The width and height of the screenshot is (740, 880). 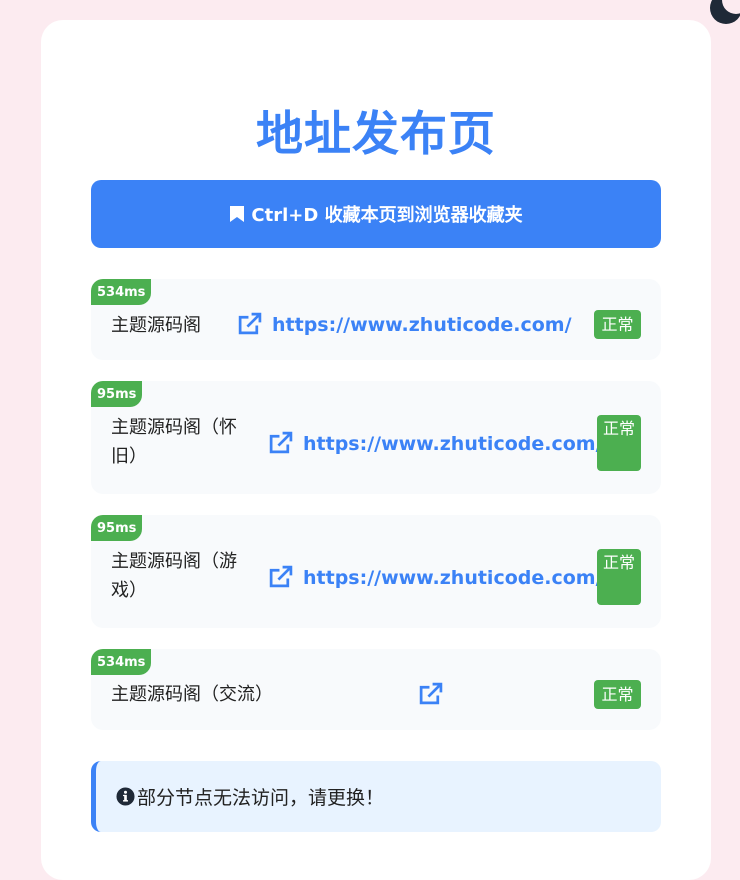 I want to click on moon-icon, so click(x=723, y=14).